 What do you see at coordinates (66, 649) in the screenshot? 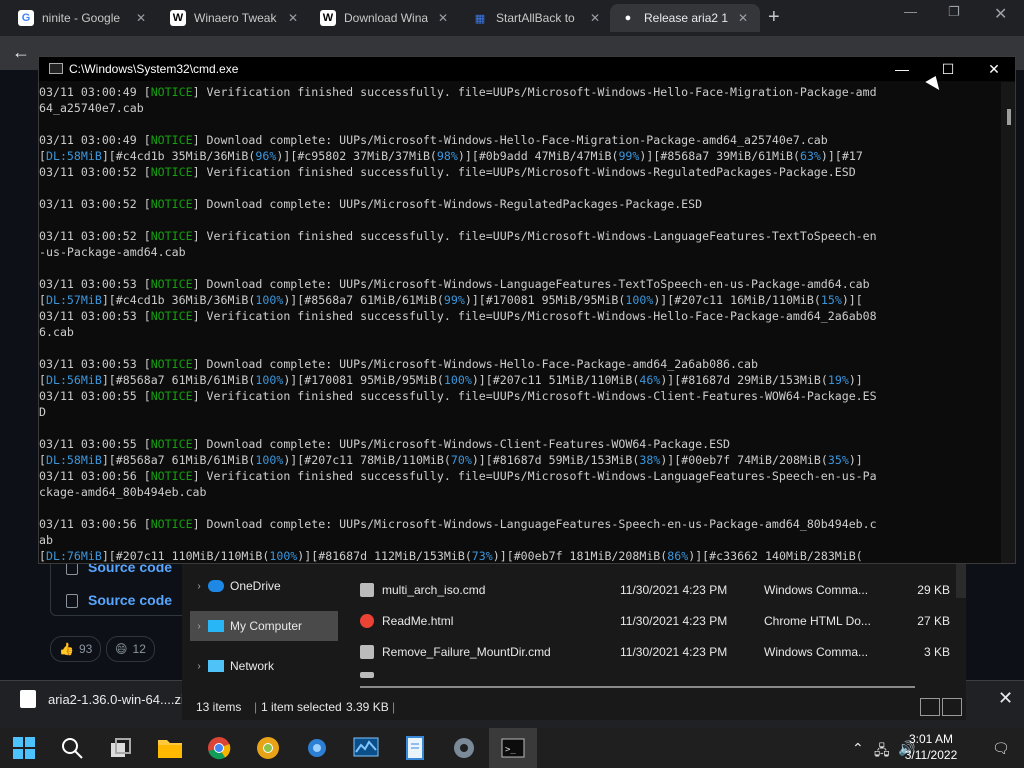
I see `thumbs-up-icon: 👍` at bounding box center [66, 649].